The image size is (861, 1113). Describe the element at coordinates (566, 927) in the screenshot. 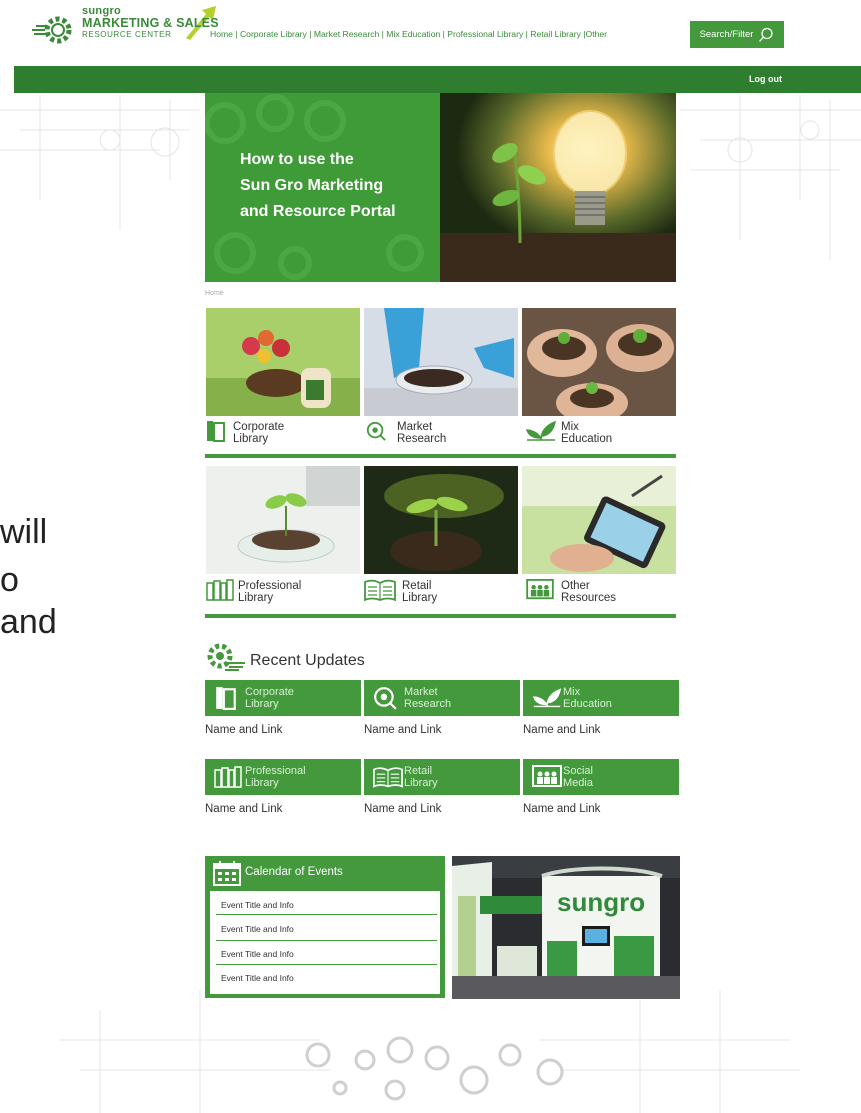

I see `trade-show-booth-image: sungro` at that location.